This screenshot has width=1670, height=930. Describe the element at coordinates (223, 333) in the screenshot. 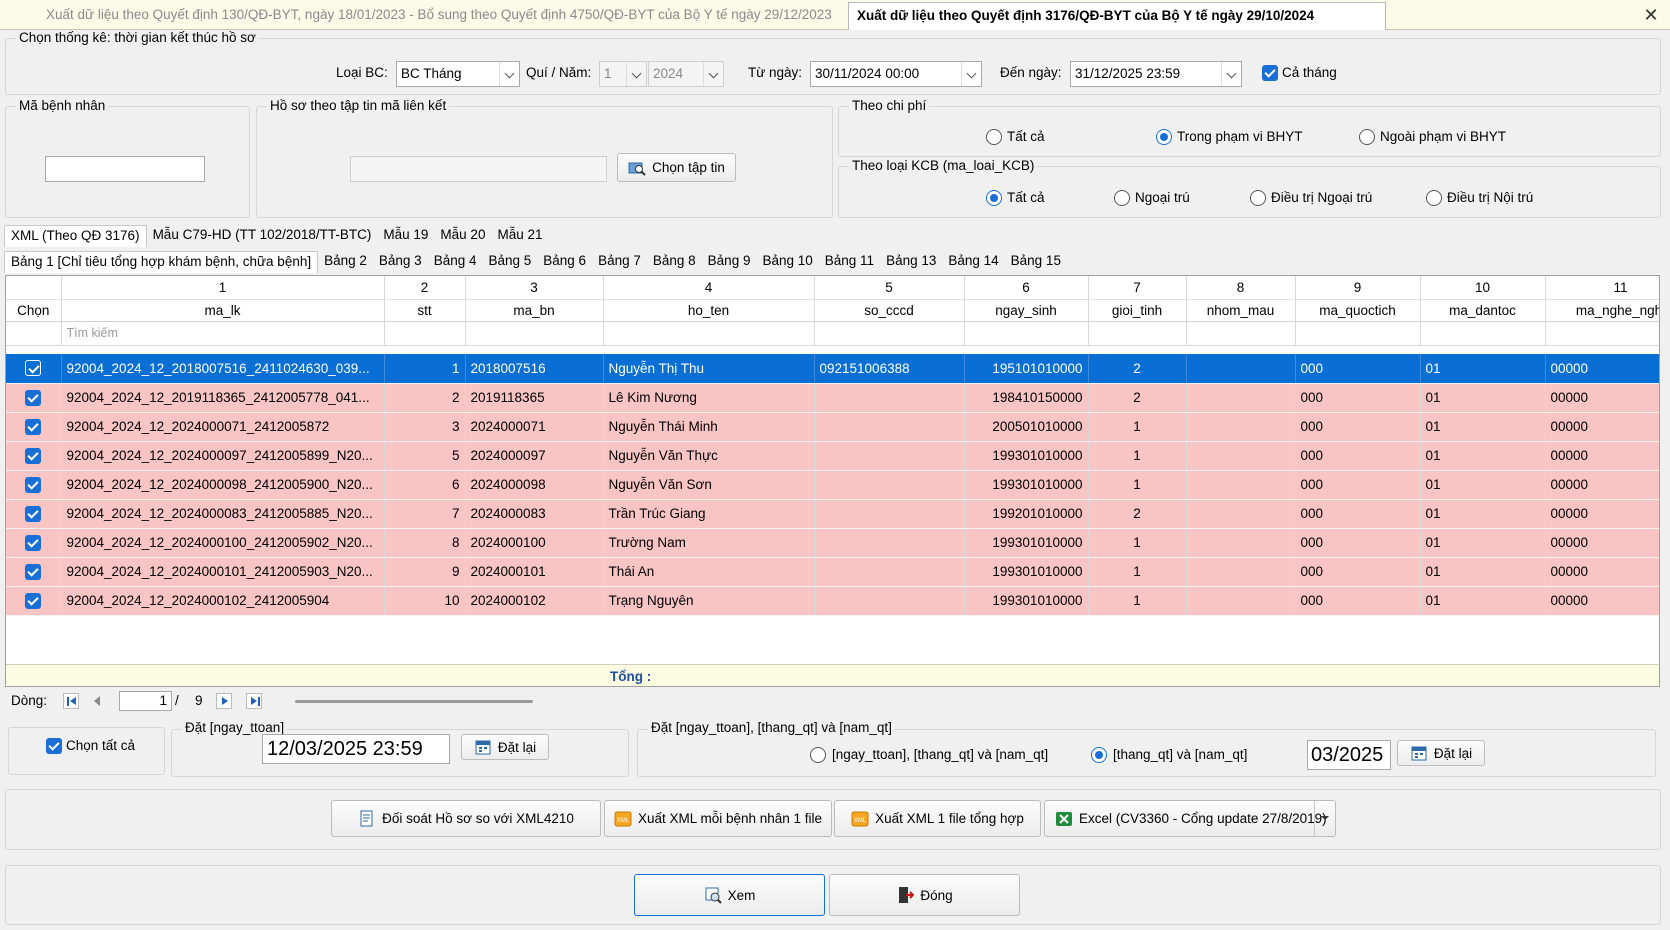

I see `search-input: Tìm kiếm` at that location.